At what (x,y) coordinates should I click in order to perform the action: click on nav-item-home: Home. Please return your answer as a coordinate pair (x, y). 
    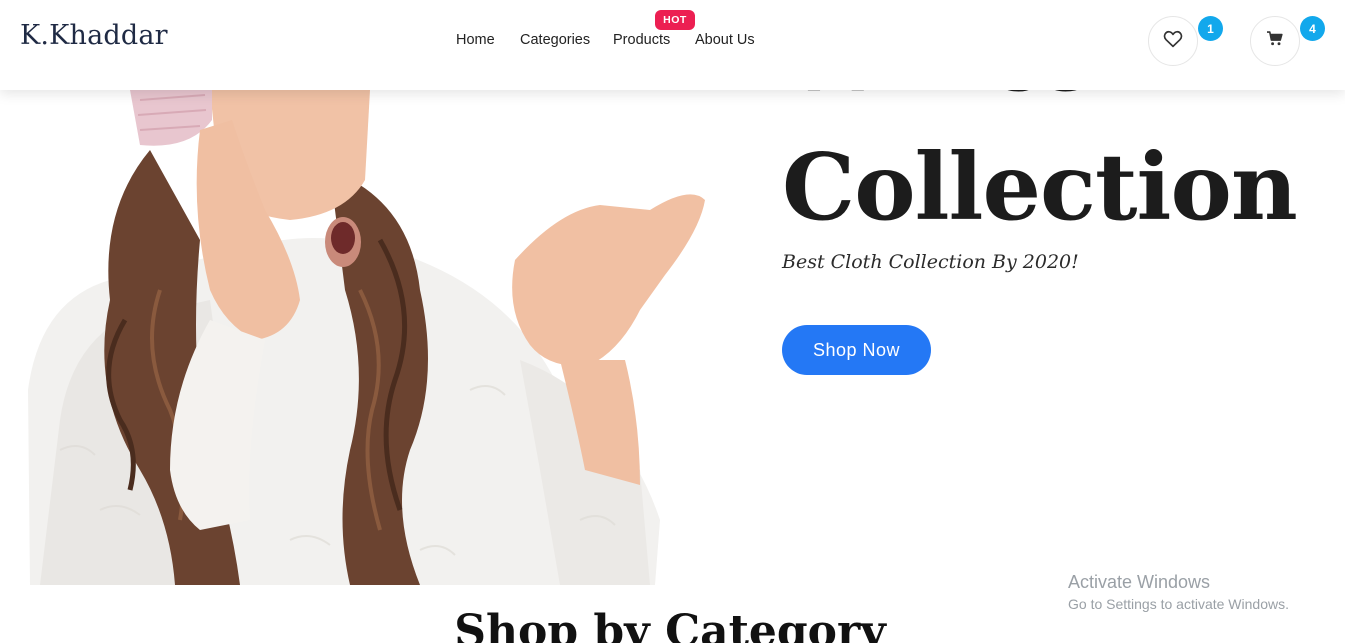
    Looking at the image, I should click on (475, 40).